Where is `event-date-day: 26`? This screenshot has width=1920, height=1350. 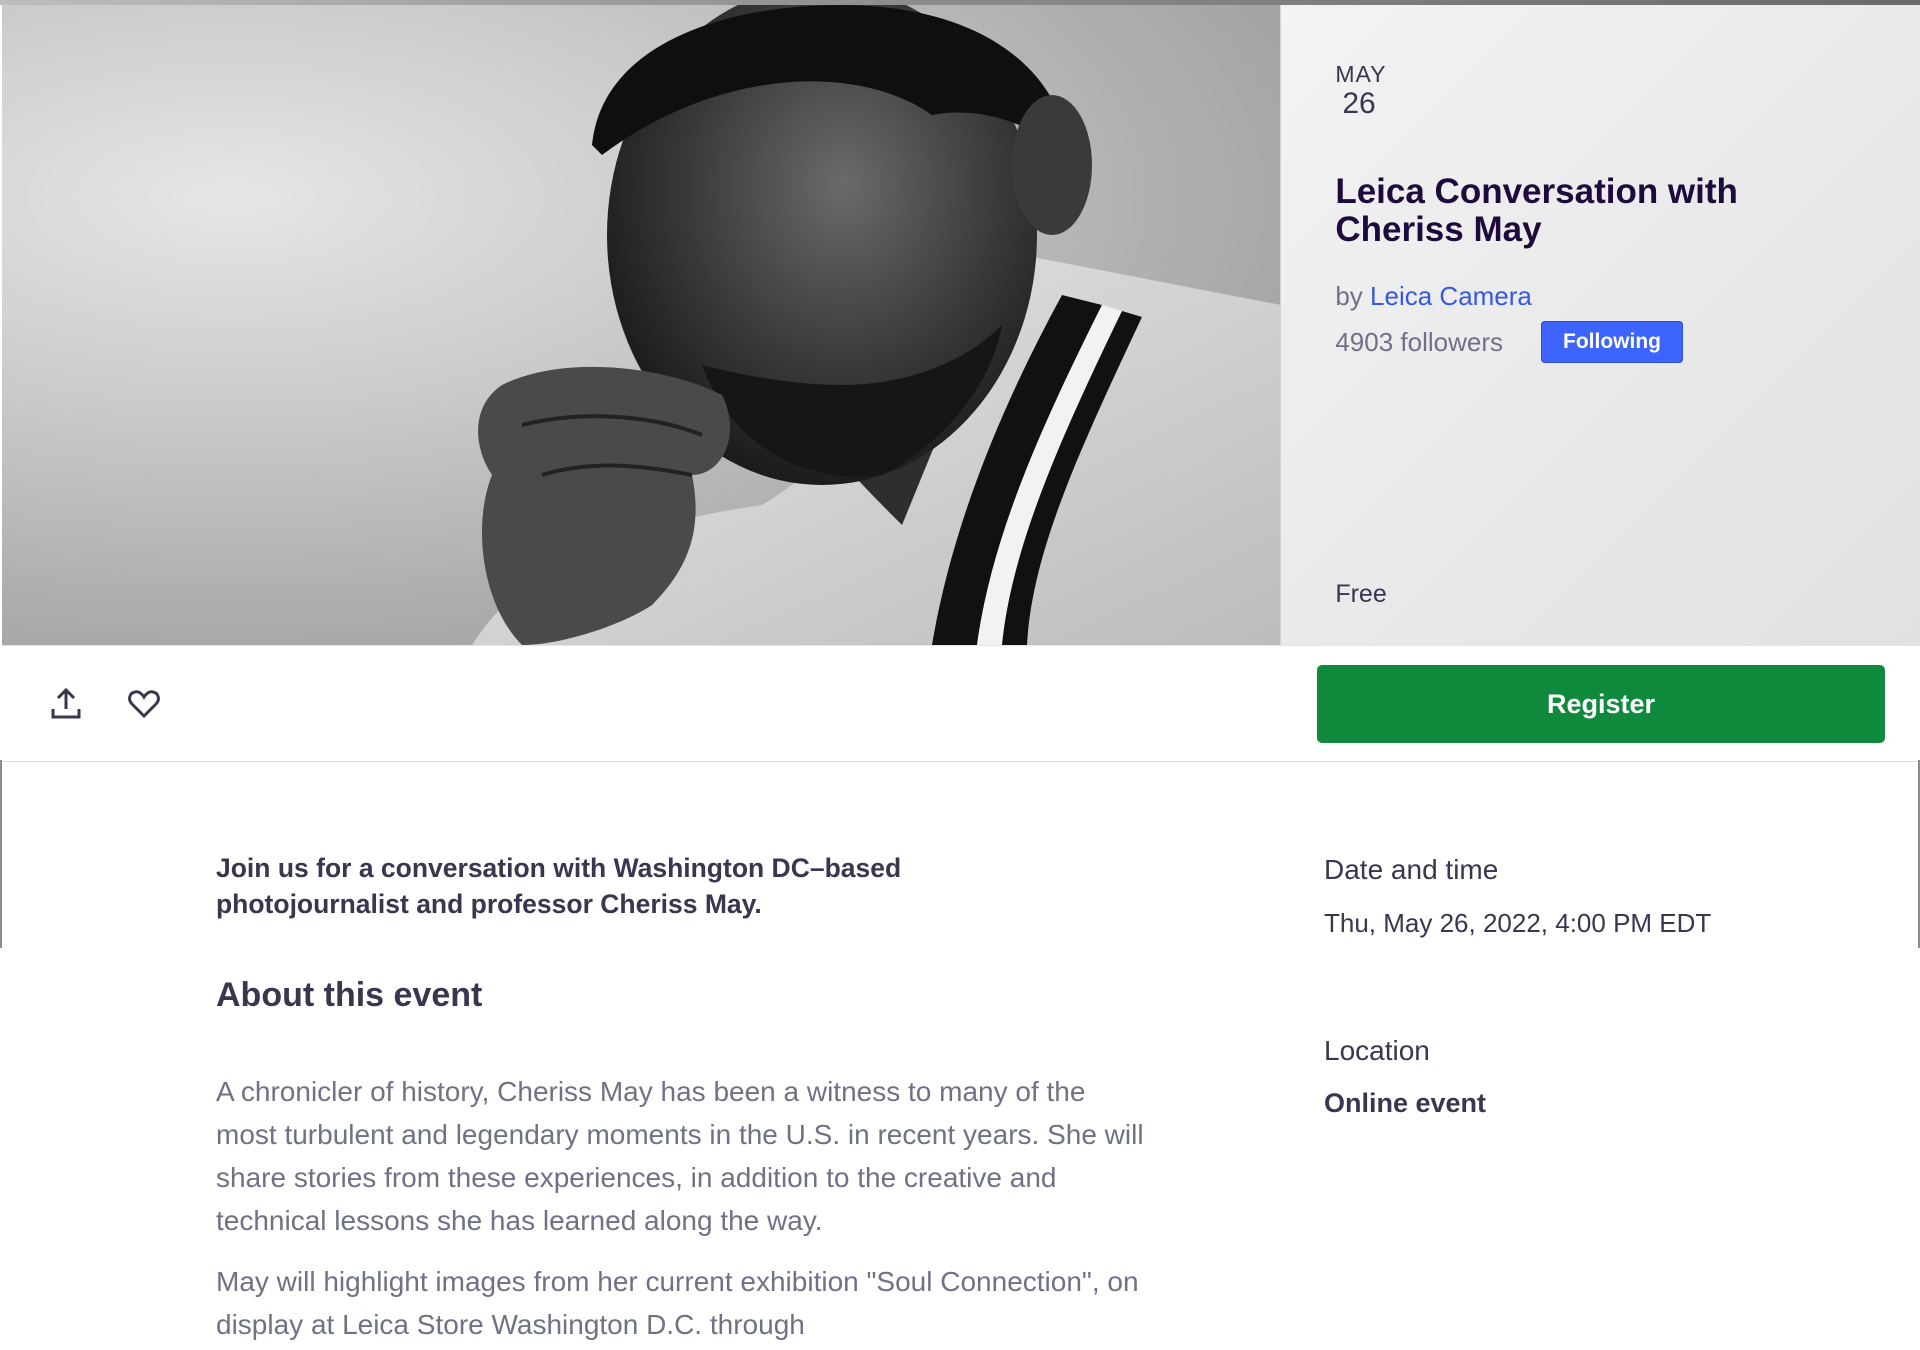 event-date-day: 26 is located at coordinates (1359, 103).